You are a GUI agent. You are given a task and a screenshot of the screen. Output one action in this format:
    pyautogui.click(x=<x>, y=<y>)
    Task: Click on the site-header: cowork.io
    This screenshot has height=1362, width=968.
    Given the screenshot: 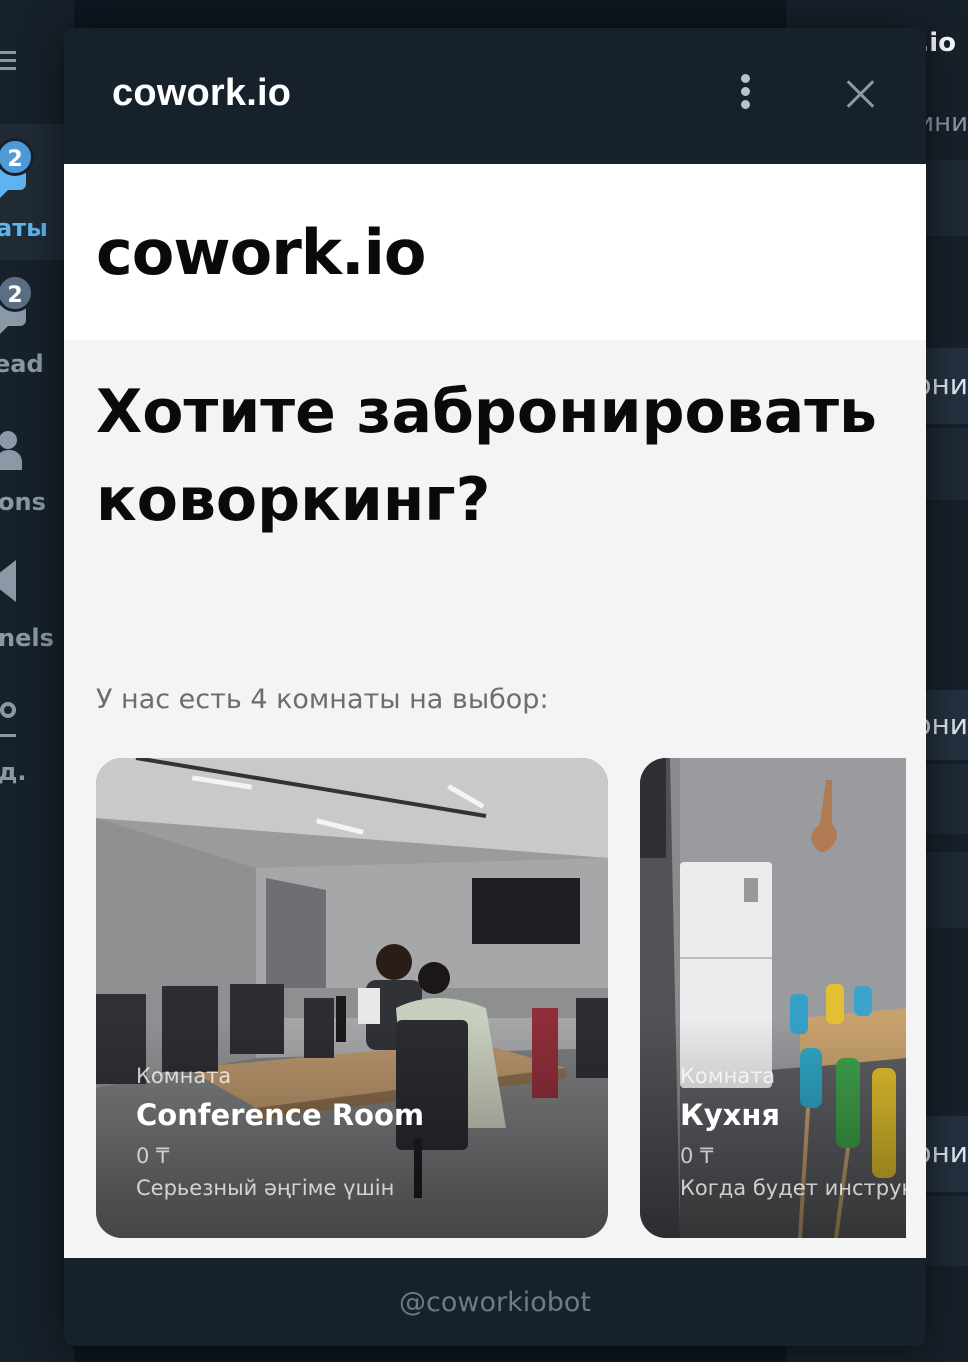 What is the action you would take?
    pyautogui.click(x=495, y=252)
    